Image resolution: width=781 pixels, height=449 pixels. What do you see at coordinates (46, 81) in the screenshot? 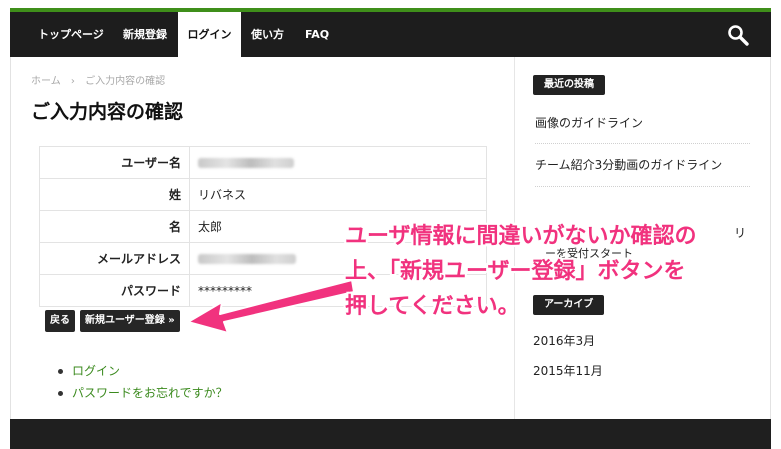
I see `breadcrumb-home: ホーム` at bounding box center [46, 81].